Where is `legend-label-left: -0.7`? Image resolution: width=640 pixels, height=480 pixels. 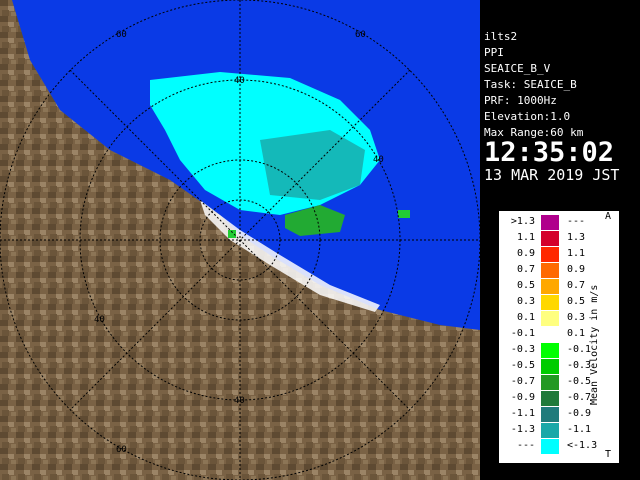
legend-label-left: -0.7 is located at coordinates (522, 381).